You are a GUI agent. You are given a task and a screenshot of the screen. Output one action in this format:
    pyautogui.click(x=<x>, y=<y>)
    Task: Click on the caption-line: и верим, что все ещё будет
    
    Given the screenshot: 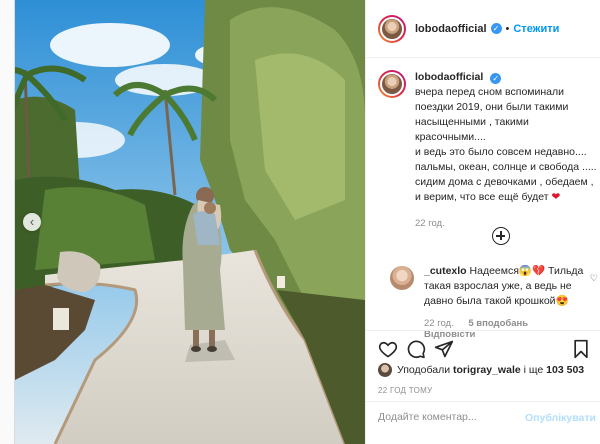 What is the action you would take?
    pyautogui.click(x=482, y=197)
    